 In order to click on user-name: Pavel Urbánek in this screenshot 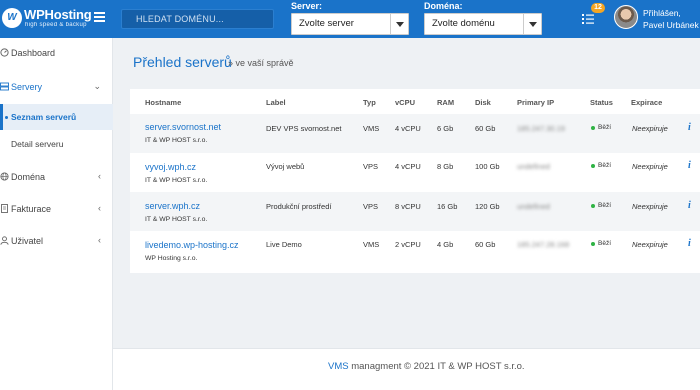, I will do `click(671, 25)`.